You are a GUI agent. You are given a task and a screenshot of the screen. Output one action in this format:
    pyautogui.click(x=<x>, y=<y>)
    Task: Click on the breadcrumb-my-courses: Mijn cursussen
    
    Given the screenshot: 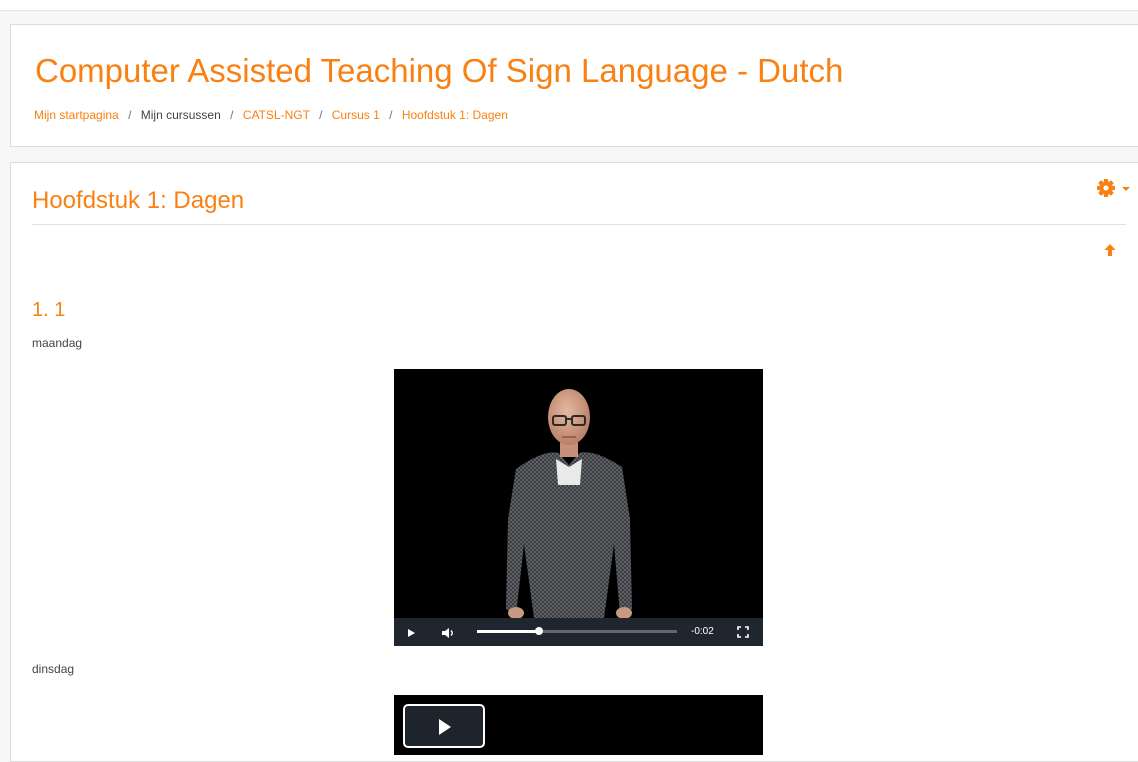 What is the action you would take?
    pyautogui.click(x=180, y=115)
    